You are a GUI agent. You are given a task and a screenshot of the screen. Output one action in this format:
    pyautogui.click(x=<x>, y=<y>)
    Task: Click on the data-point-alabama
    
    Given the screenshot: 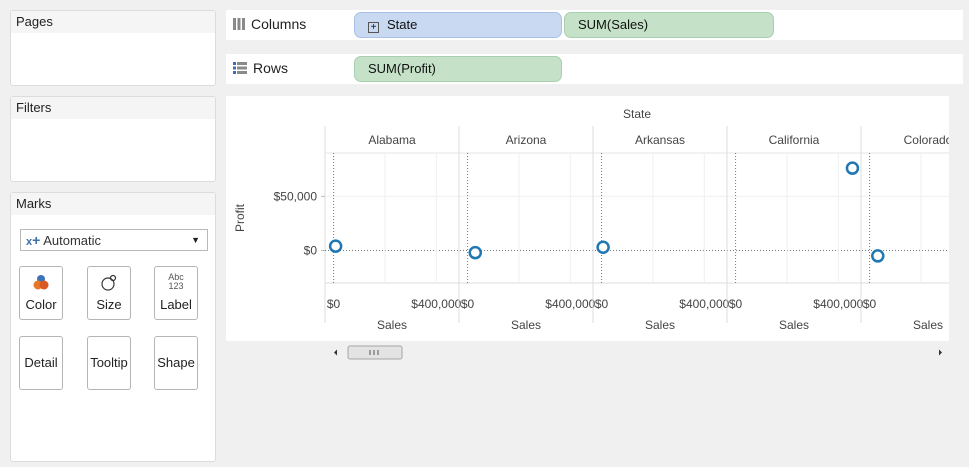 What is the action you would take?
    pyautogui.click(x=335, y=246)
    